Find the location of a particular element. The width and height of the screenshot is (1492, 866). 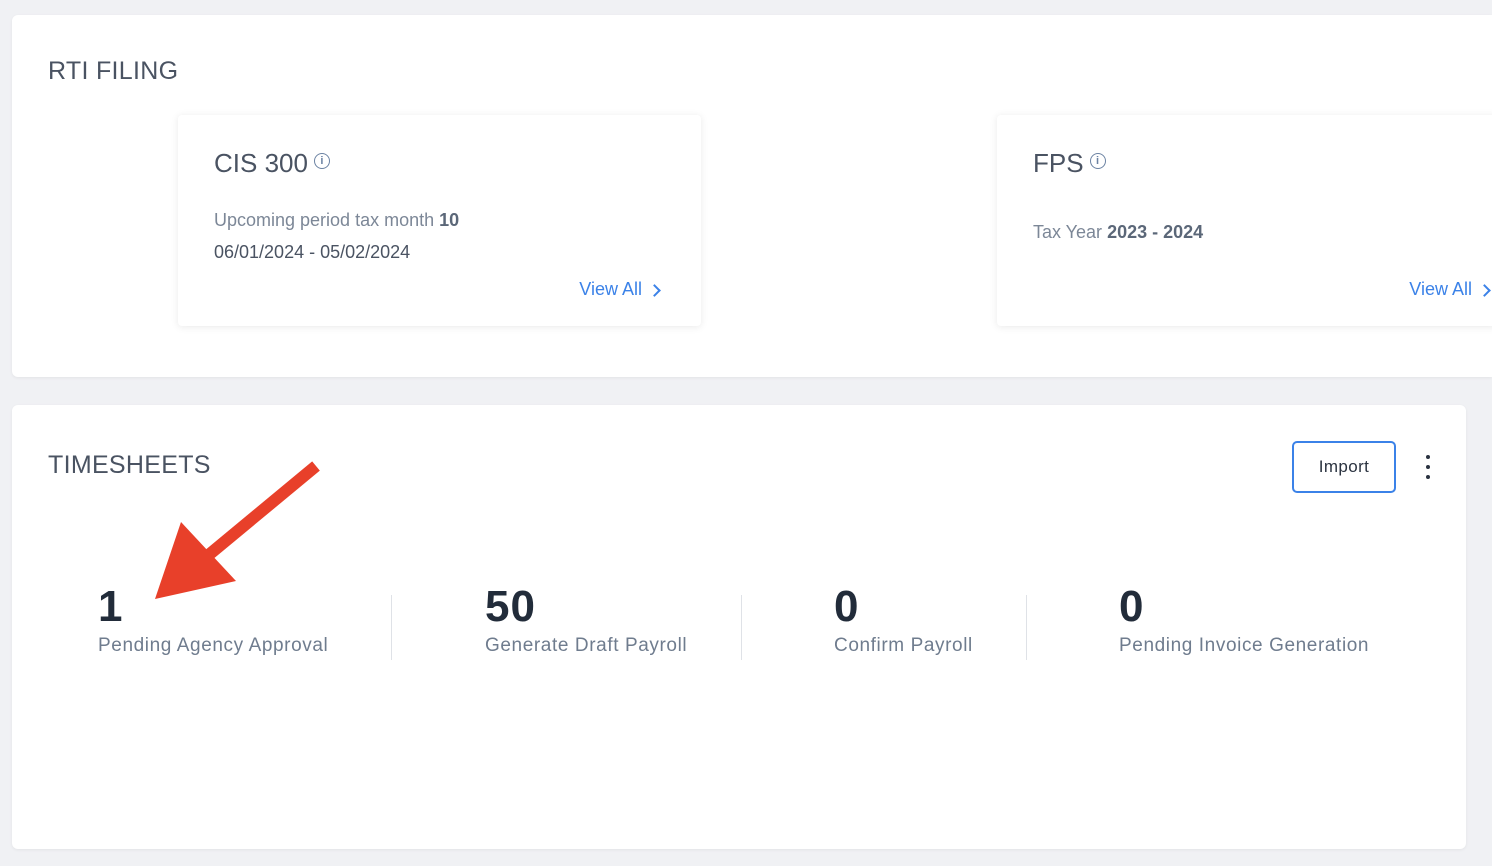

stat-label: Generate Draft Payroll is located at coordinates (586, 645).